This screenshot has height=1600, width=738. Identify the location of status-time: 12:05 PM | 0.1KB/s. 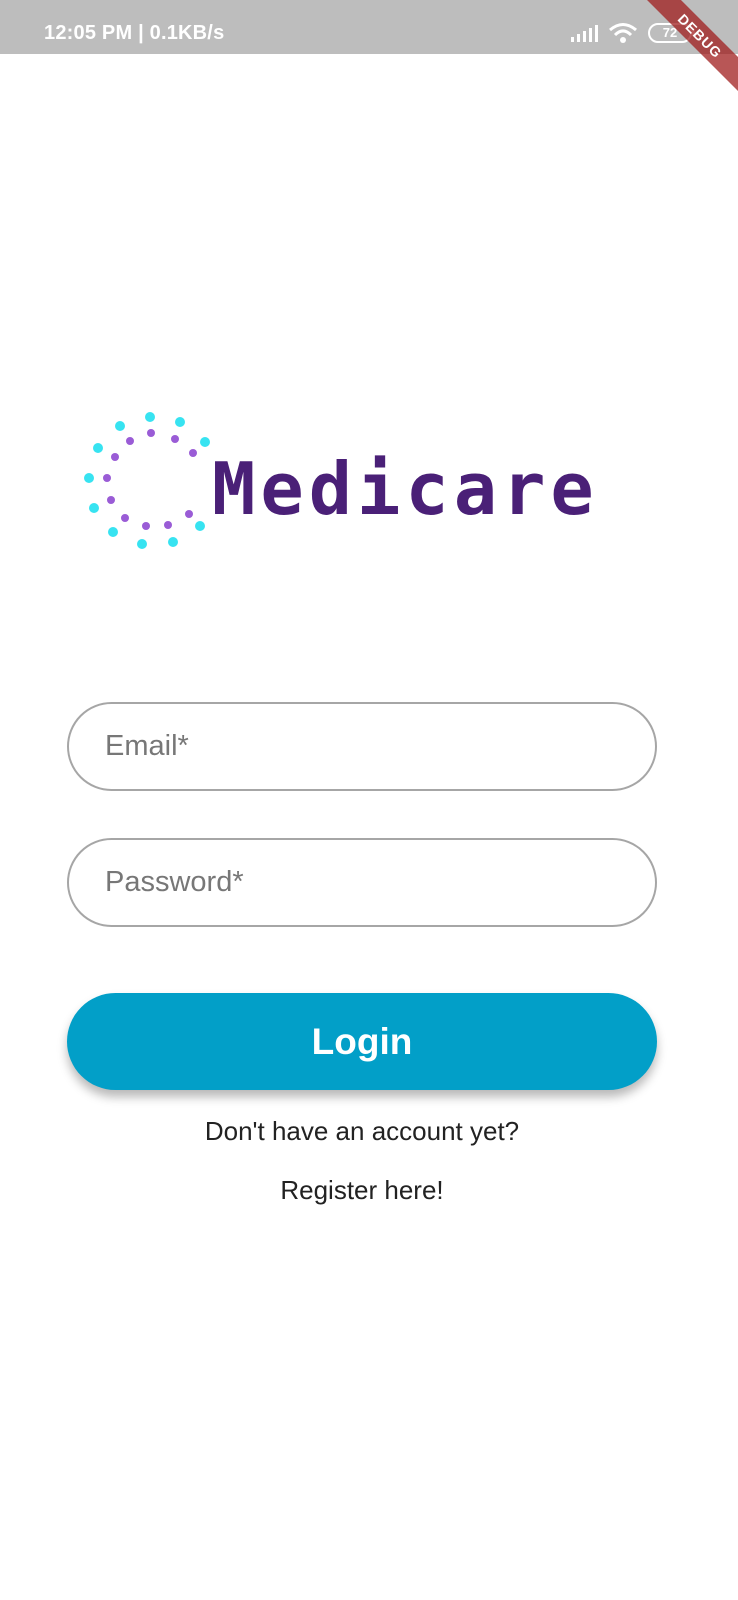
(134, 33).